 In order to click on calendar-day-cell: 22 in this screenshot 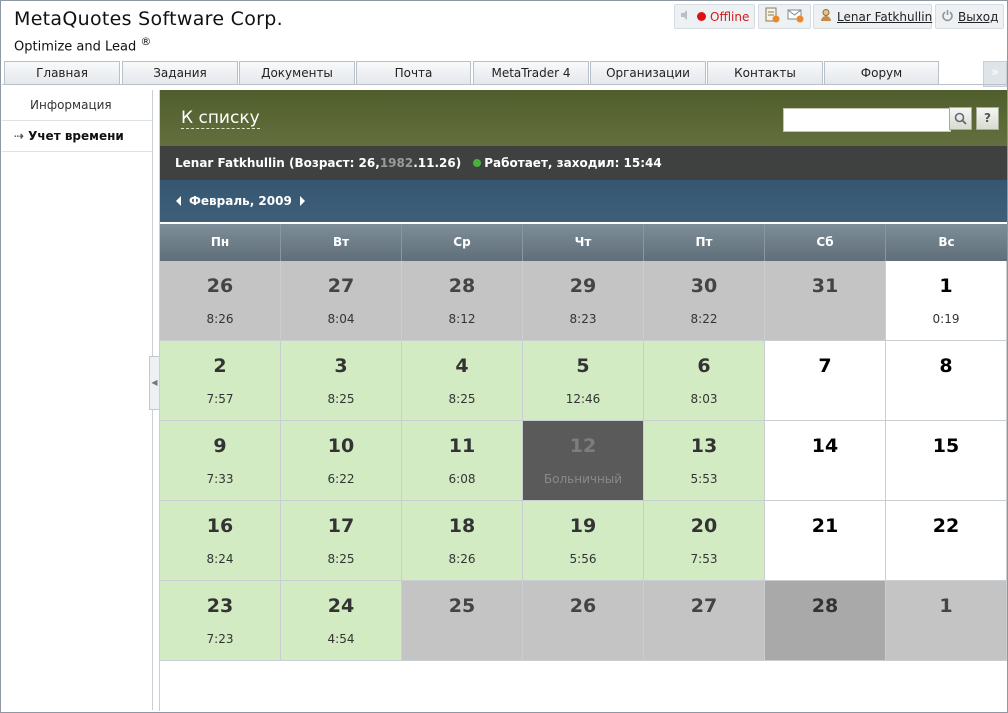, I will do `click(946, 541)`.